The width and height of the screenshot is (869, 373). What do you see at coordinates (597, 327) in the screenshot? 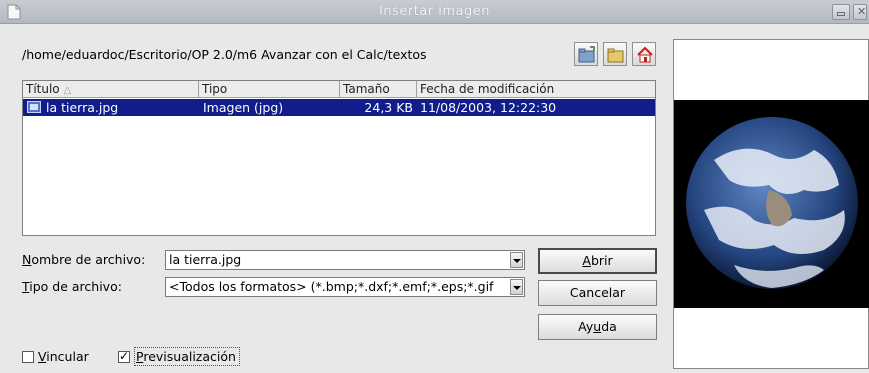
I see `help-button: Ayuda` at bounding box center [597, 327].